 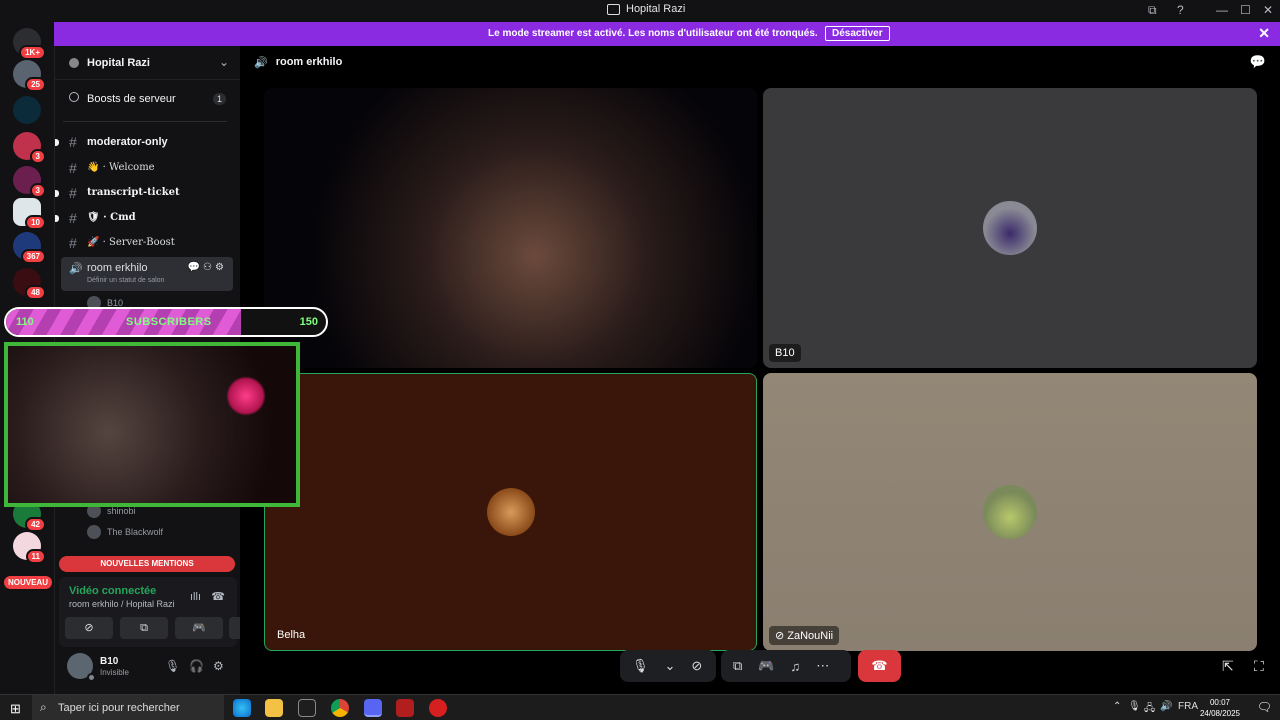 What do you see at coordinates (1259, 666) in the screenshot?
I see `fullscreen-icon: ⛶` at bounding box center [1259, 666].